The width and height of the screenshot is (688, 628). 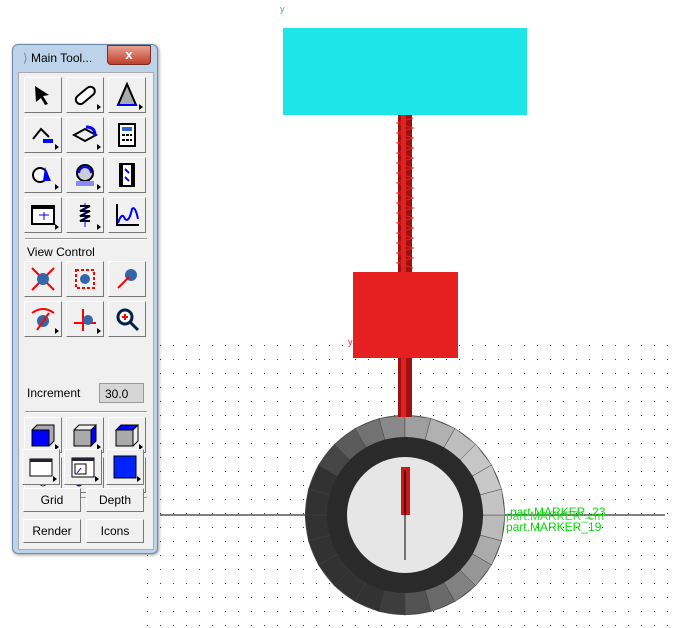 I want to click on expand-arrows-icon, so click(x=43, y=279).